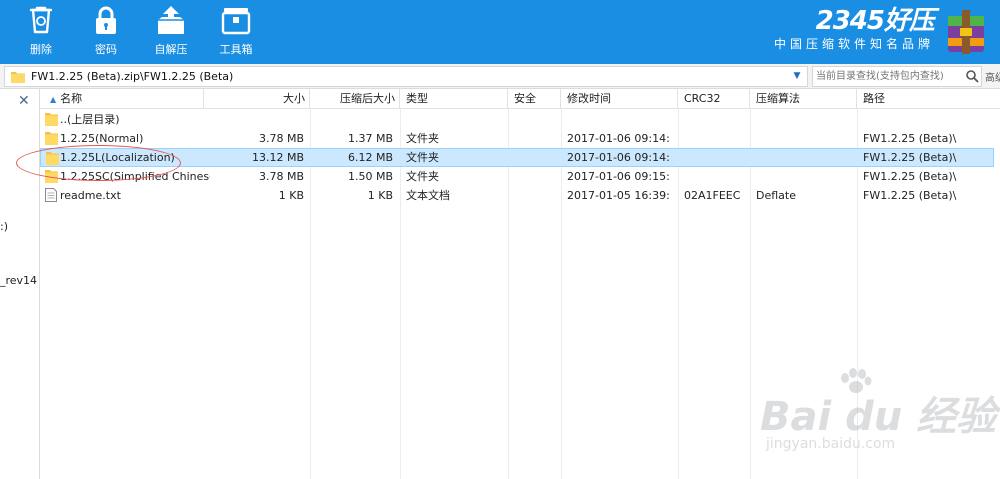 The width and height of the screenshot is (1000, 479). What do you see at coordinates (500, 32) in the screenshot?
I see `toolbar: 删除 密码 自解压 工具箱 2345好压 中国压缩软件知名品牌` at bounding box center [500, 32].